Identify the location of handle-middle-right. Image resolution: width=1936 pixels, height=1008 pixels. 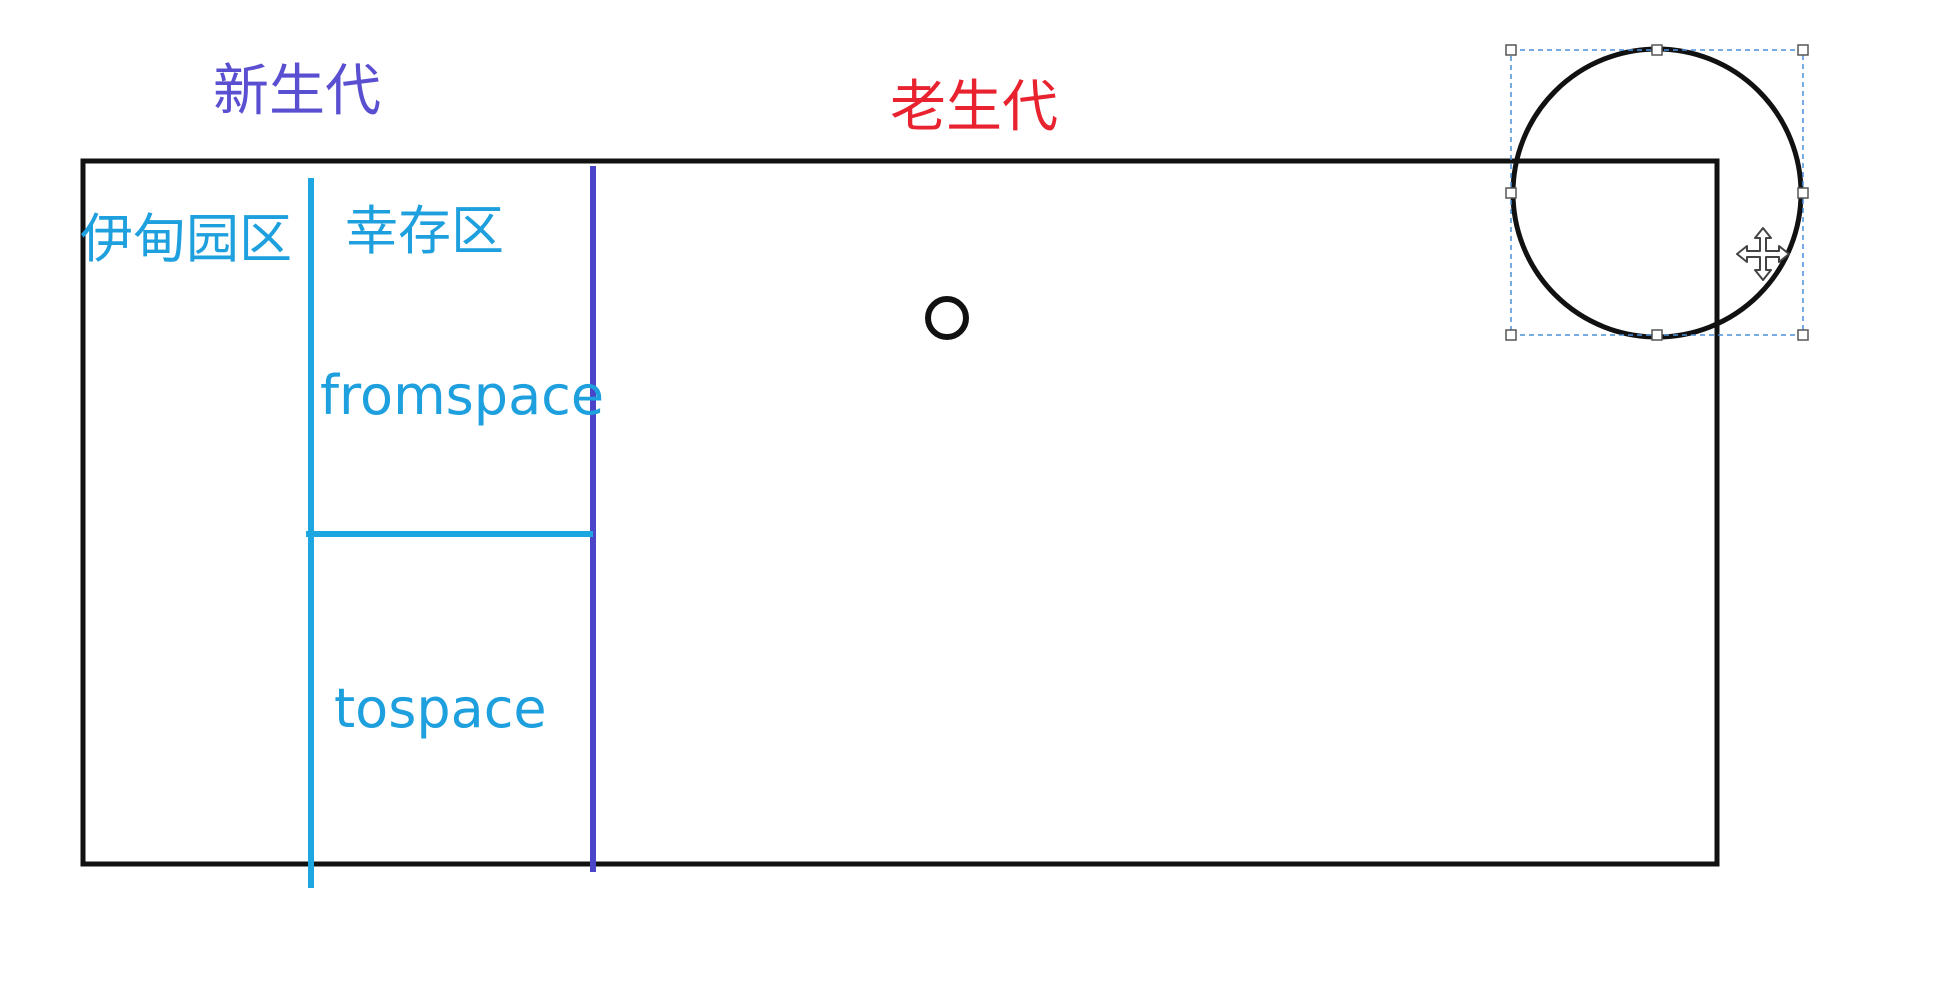
(1803, 193).